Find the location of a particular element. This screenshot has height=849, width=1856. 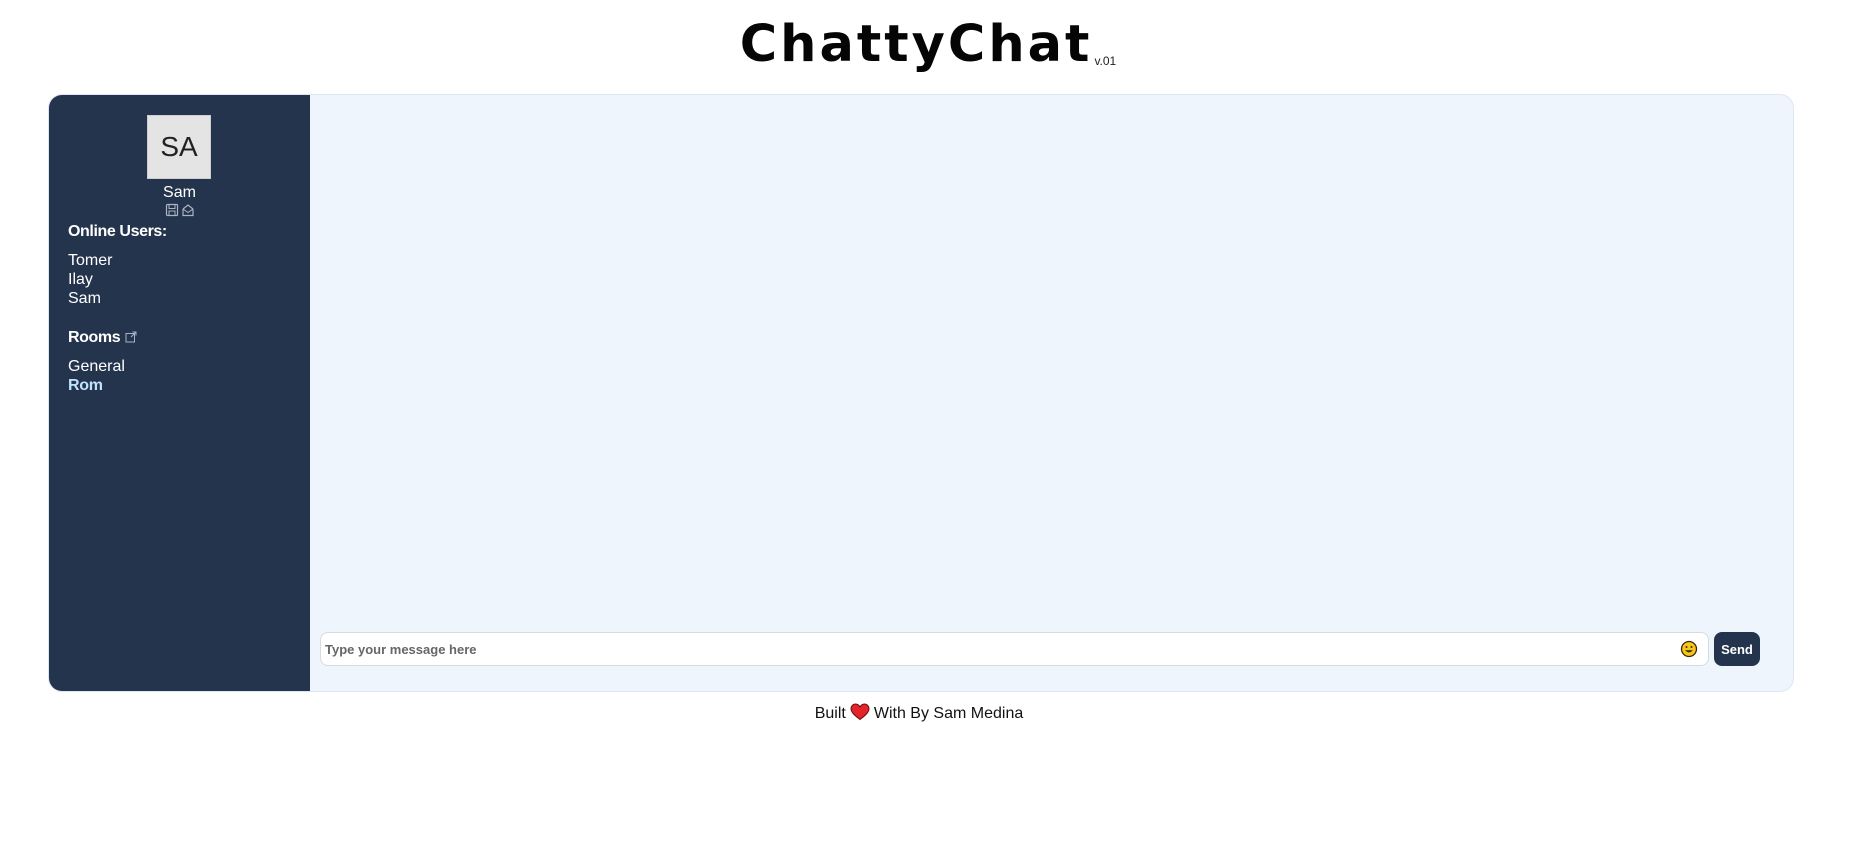

rooms-title: Rooms is located at coordinates (102, 338).